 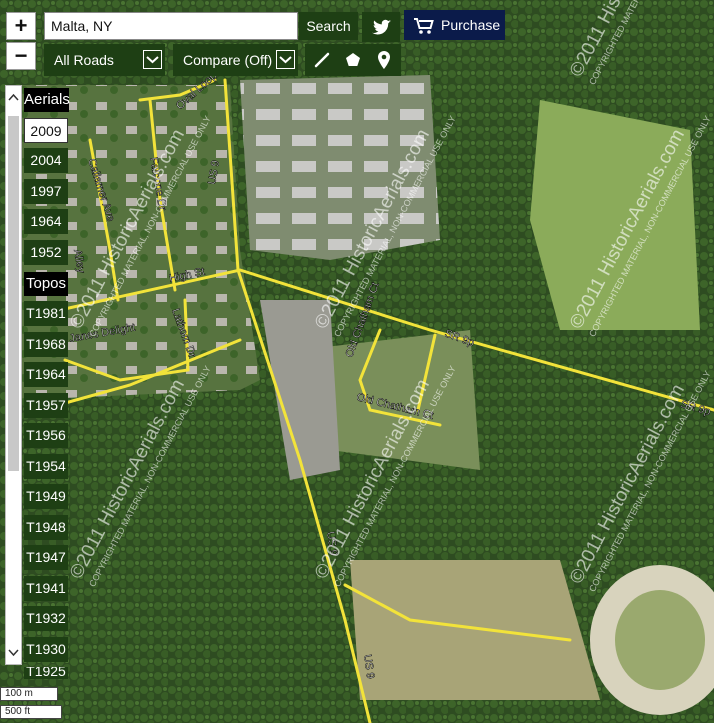 I want to click on year-button-topo: T1932, so click(x=46, y=618).